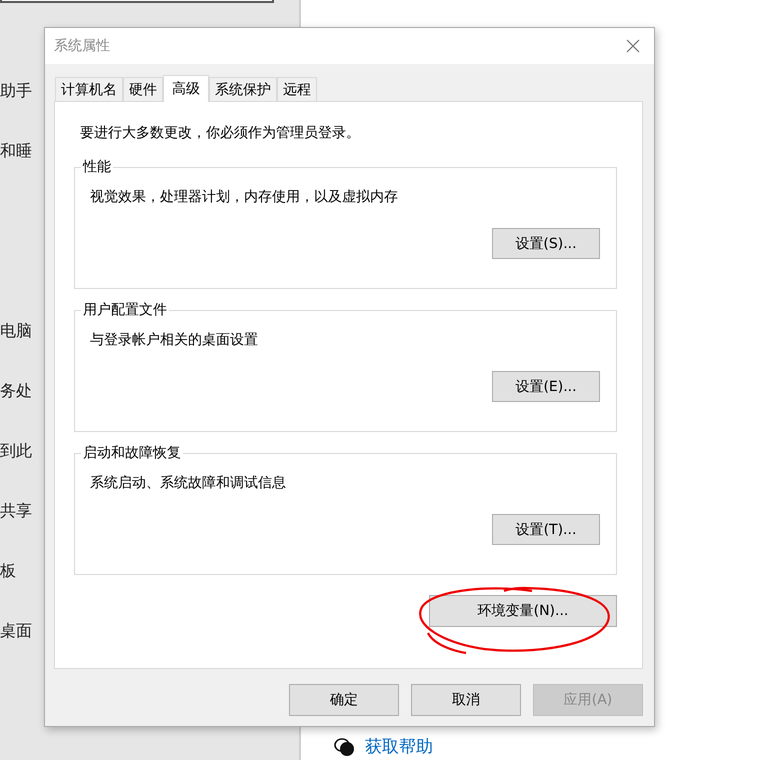 This screenshot has height=760, width=784. Describe the element at coordinates (243, 89) in the screenshot. I see `tab: 系统保护` at that location.